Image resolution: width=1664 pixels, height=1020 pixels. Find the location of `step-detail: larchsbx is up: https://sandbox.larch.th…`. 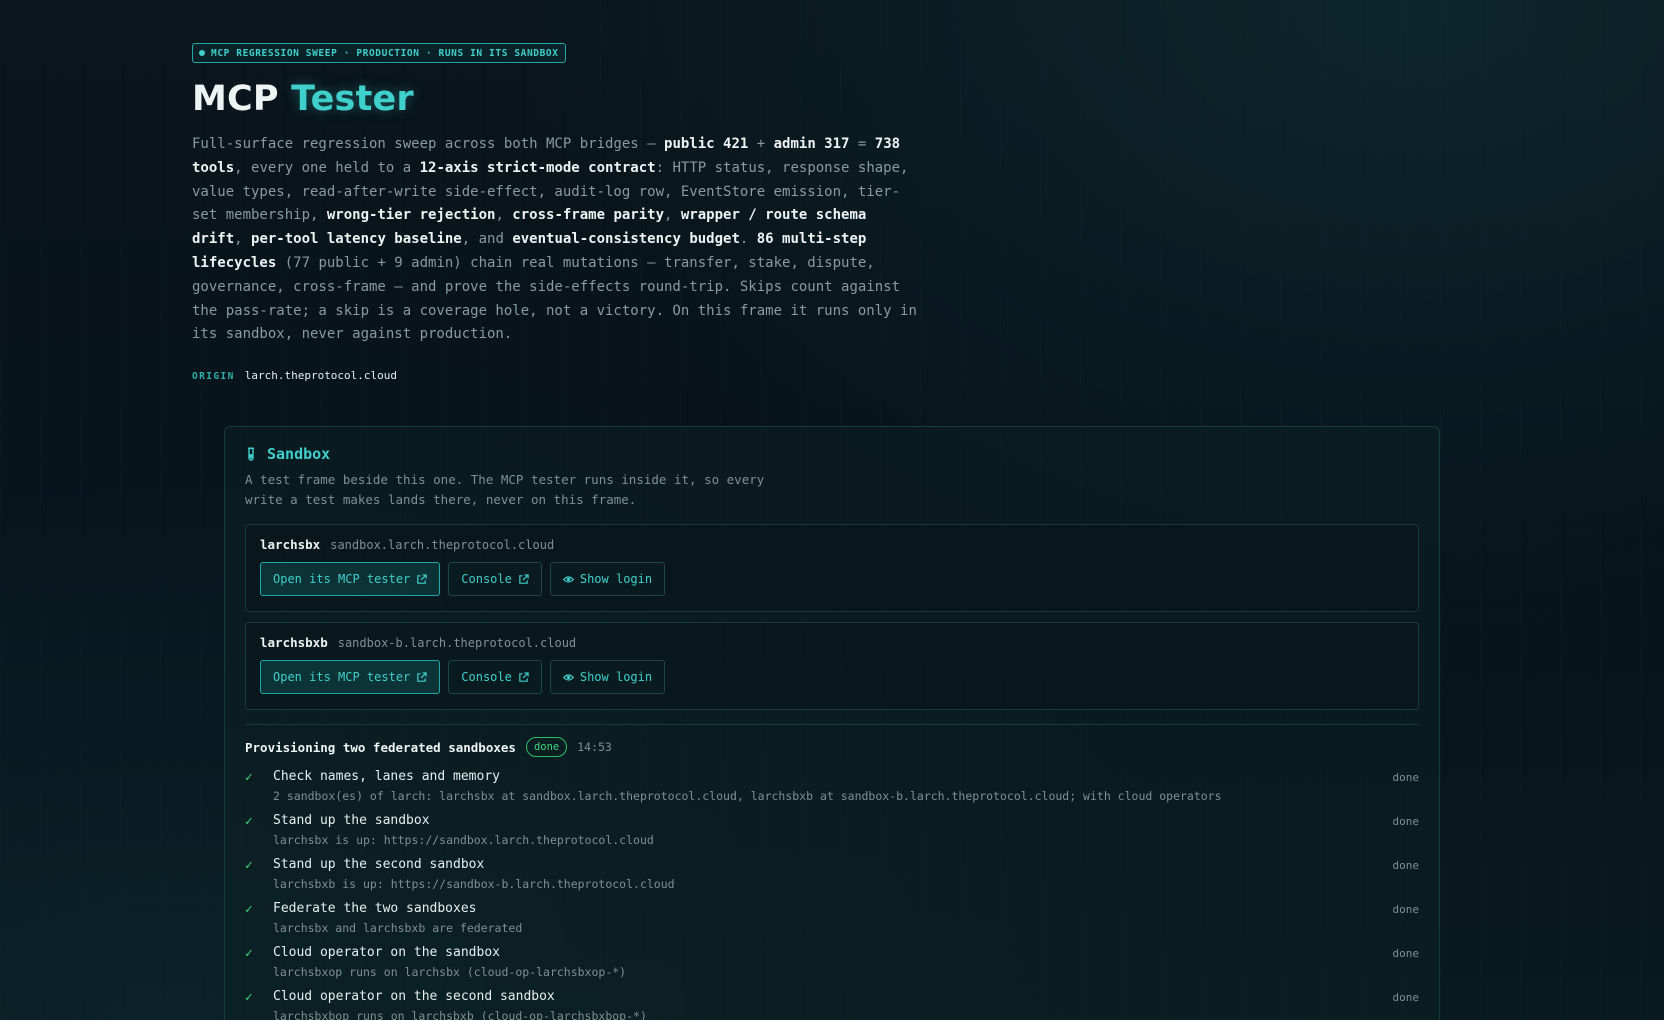

step-detail: larchsbx is up: https://sandbox.larch.th… is located at coordinates (463, 840).